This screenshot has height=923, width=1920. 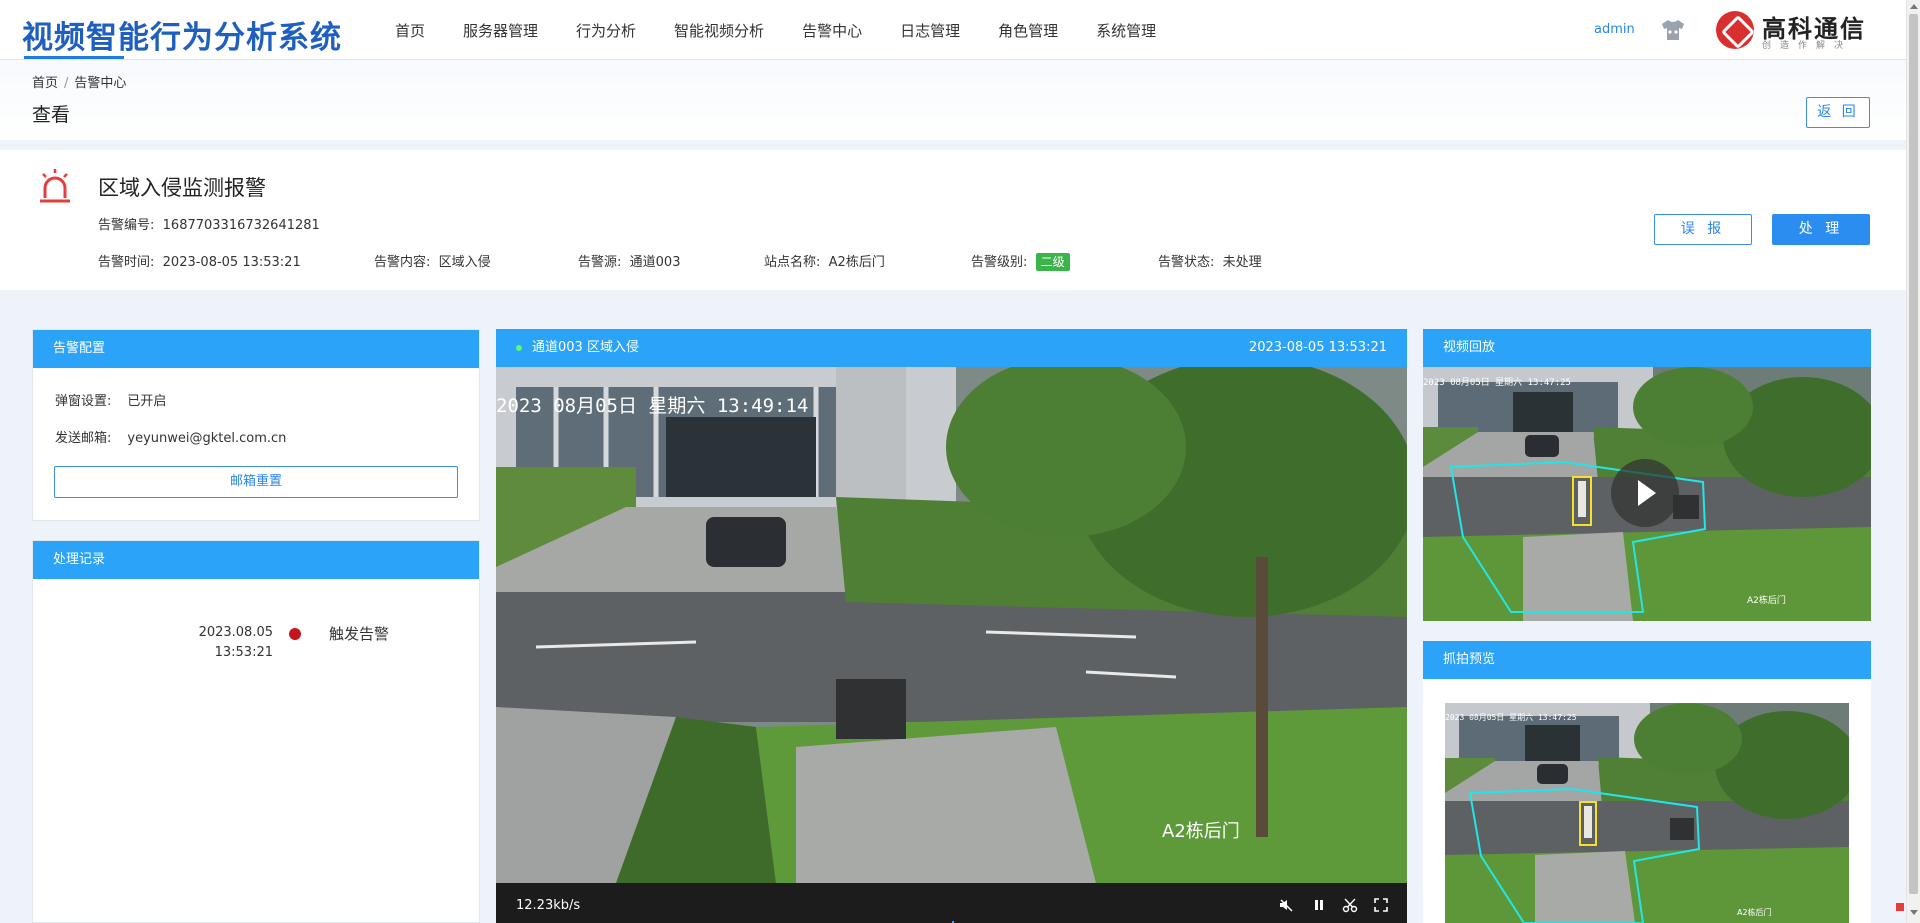 What do you see at coordinates (953, 100) in the screenshot?
I see `page-header: 首页 / 告警中心 查看 返 回` at bounding box center [953, 100].